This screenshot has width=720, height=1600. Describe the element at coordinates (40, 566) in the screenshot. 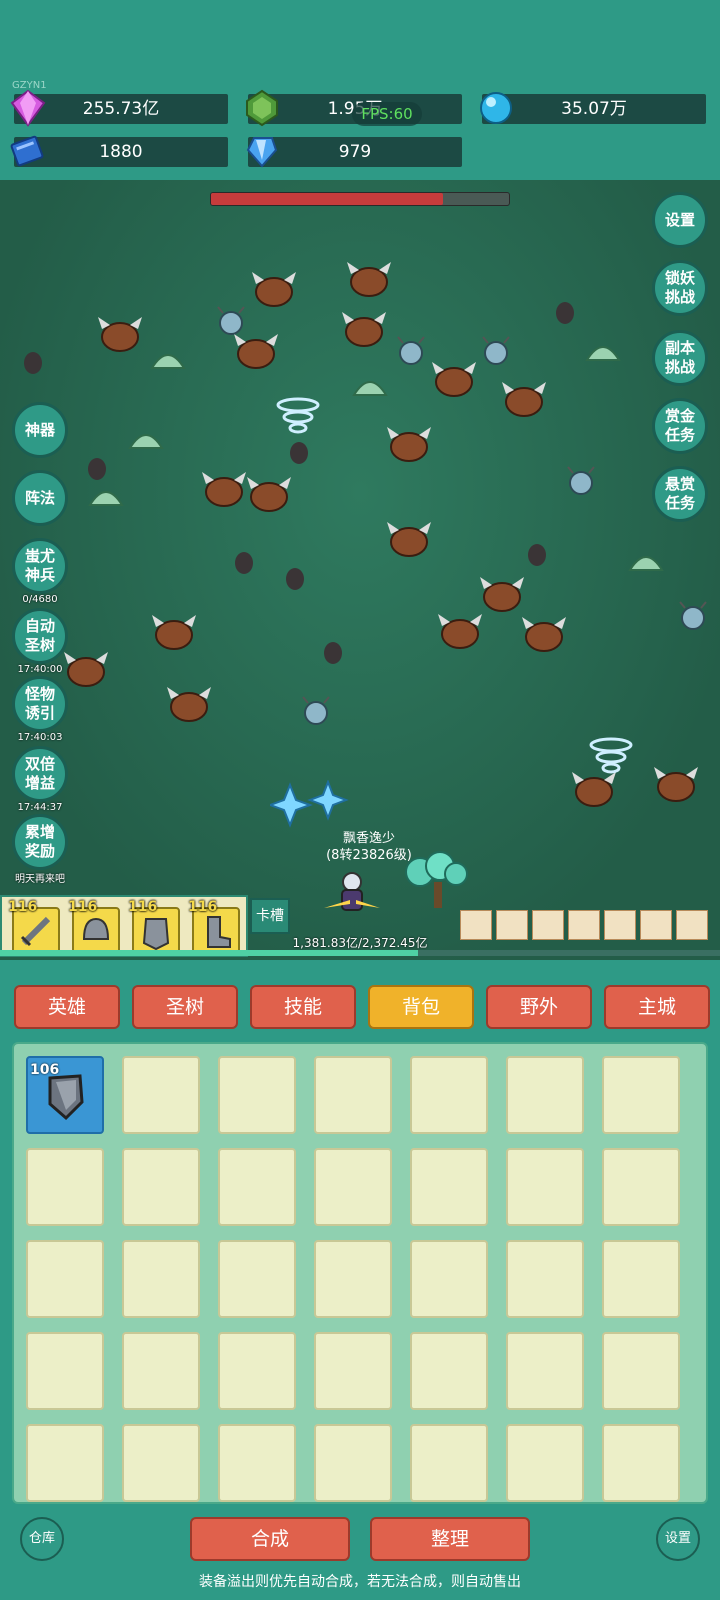

I see `chiyou-weapon-button: 蚩尤 神兵` at that location.